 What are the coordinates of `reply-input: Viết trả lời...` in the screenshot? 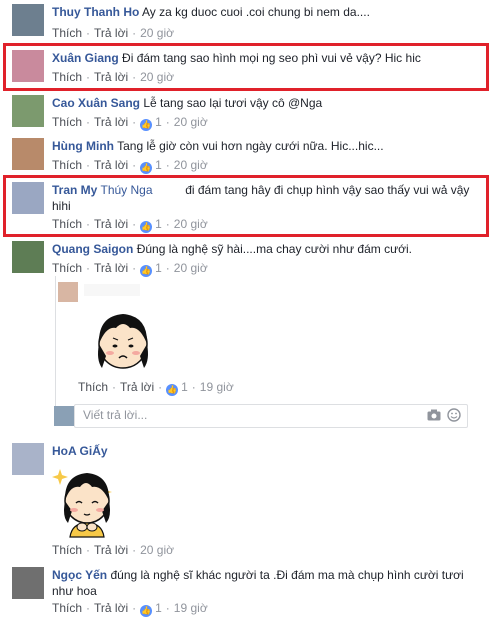 It's located at (271, 416).